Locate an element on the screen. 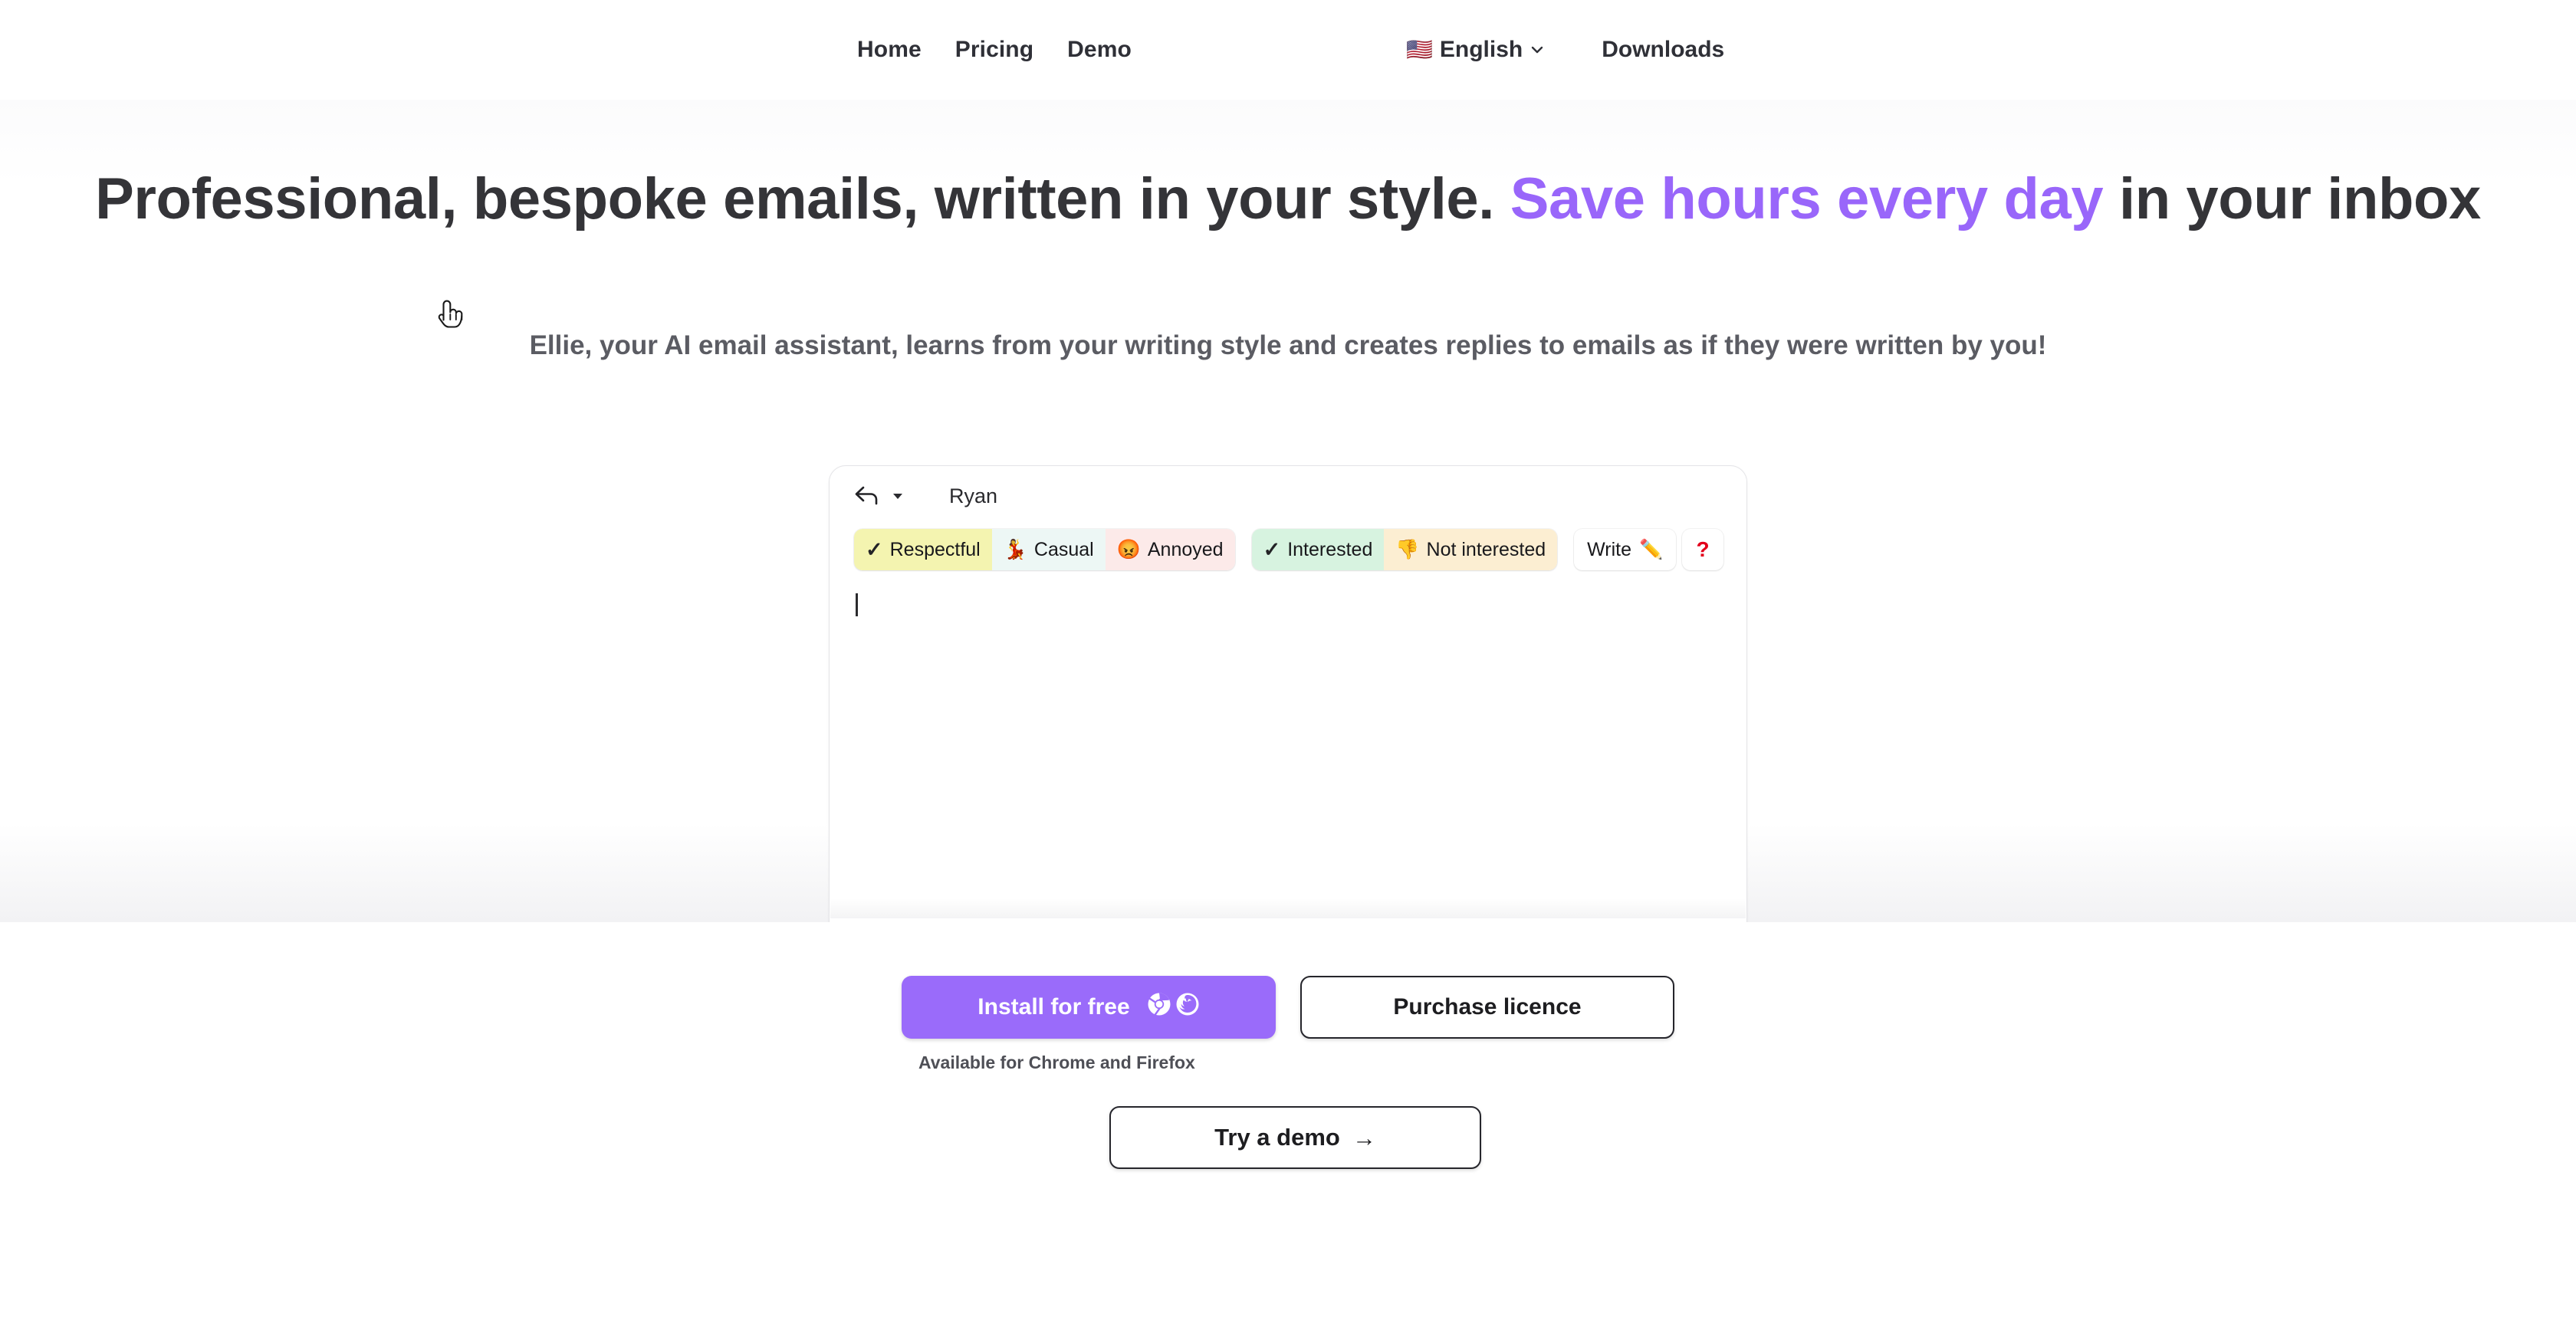  nav-link-demo: Demo is located at coordinates (1099, 50).